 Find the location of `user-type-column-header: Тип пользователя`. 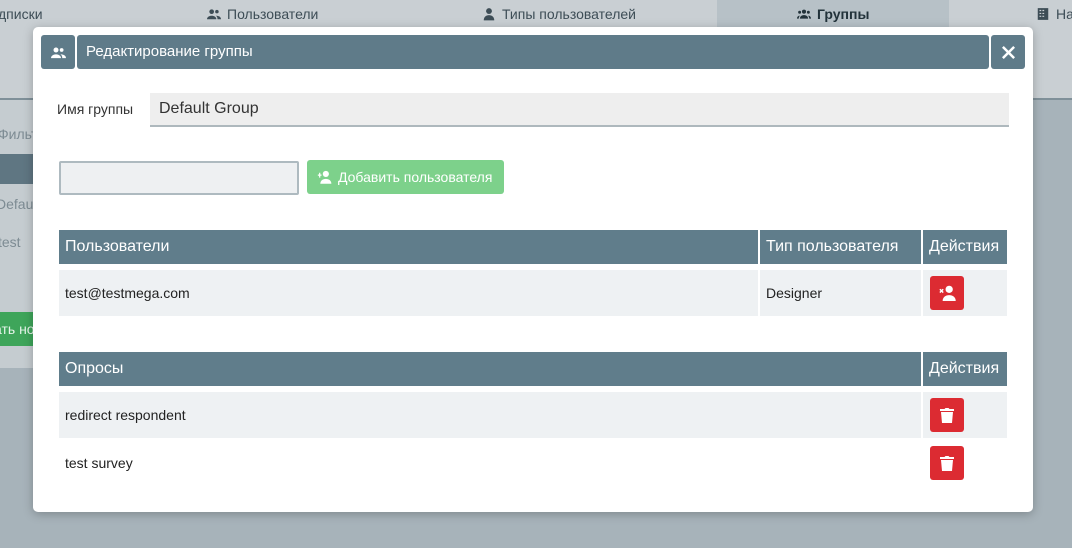

user-type-column-header: Тип пользователя is located at coordinates (840, 247).